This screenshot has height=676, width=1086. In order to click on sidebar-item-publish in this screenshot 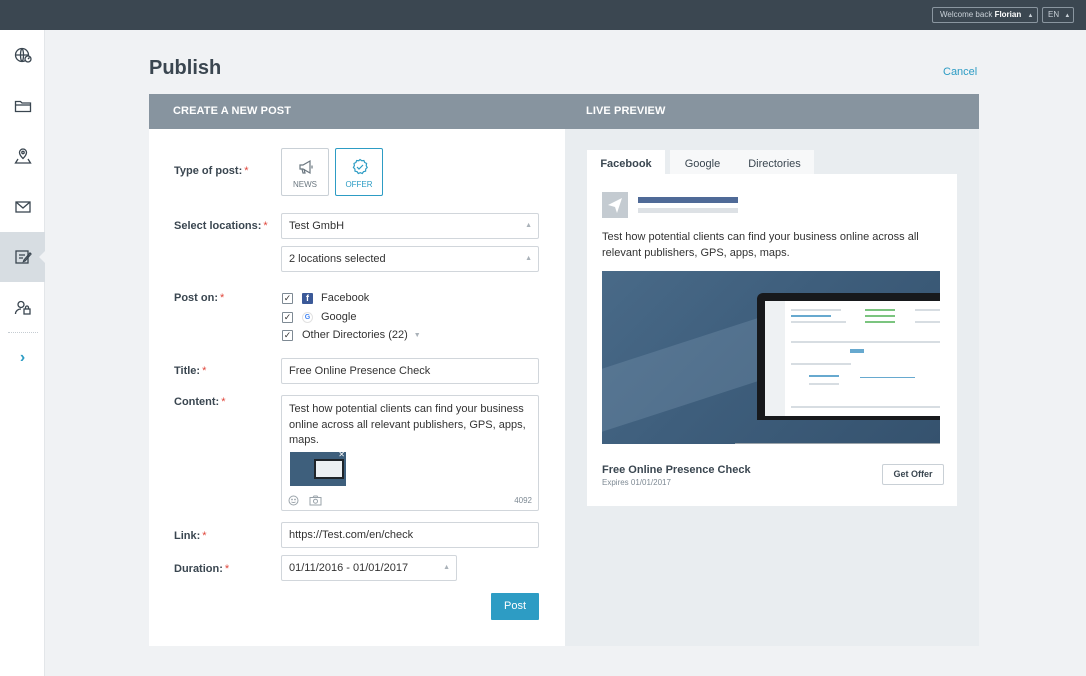, I will do `click(23, 257)`.